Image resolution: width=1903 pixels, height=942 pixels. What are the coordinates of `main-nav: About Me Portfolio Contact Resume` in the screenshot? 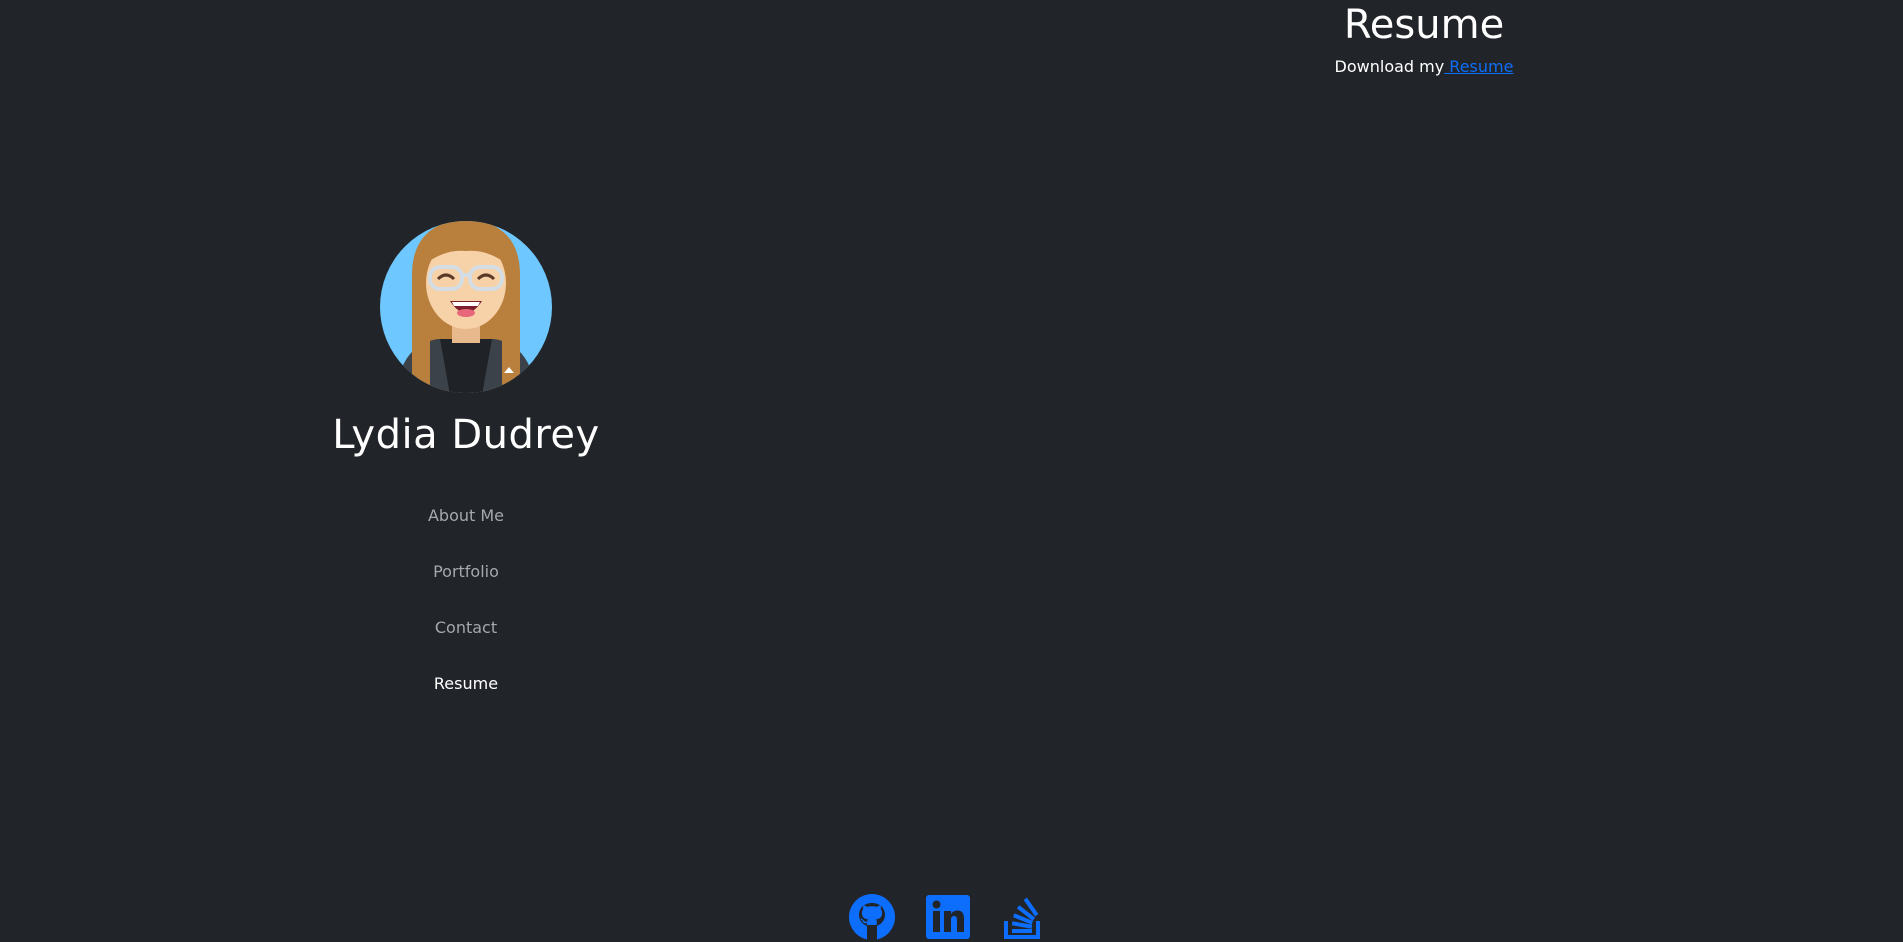 It's located at (466, 599).